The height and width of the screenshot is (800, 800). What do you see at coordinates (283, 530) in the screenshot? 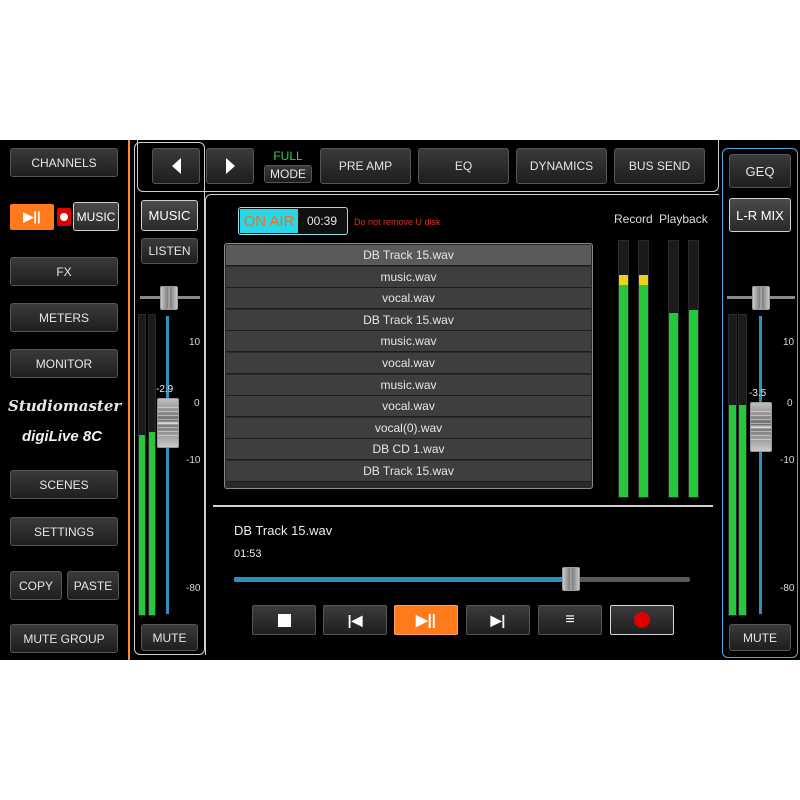
I see `now-playing-title: DB Track 15.wav` at bounding box center [283, 530].